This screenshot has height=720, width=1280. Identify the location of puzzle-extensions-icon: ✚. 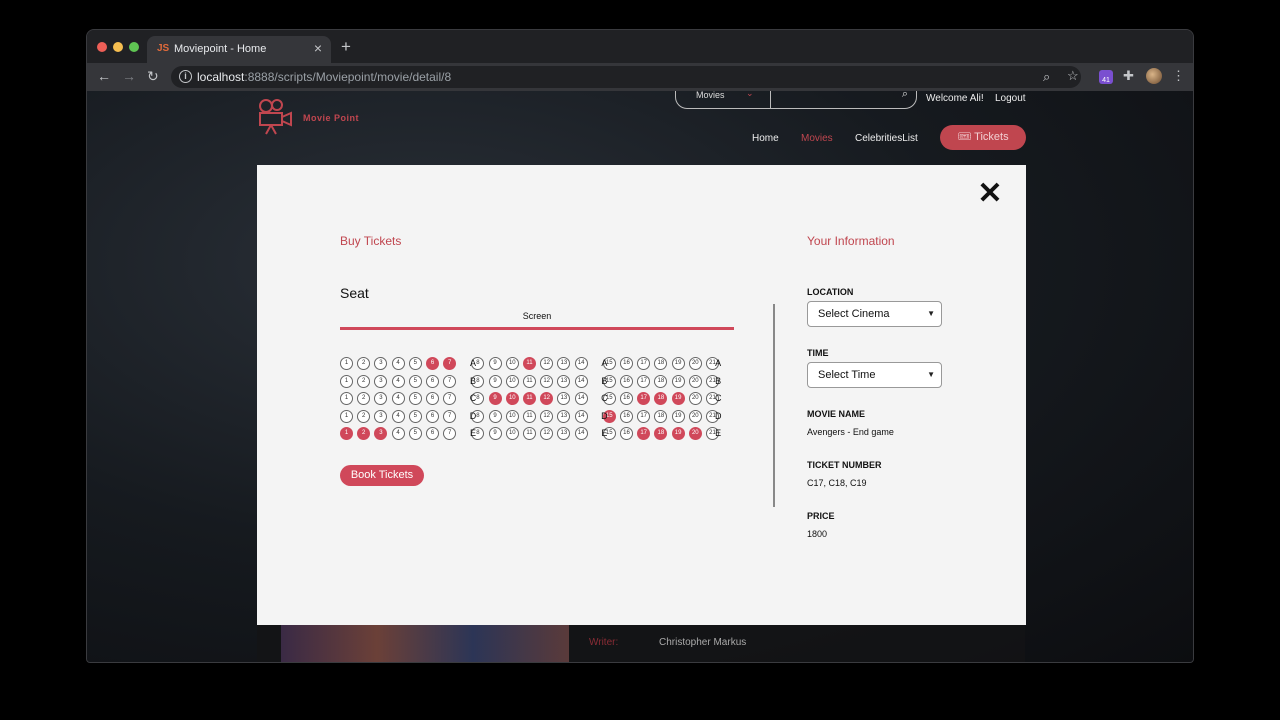
(1128, 76).